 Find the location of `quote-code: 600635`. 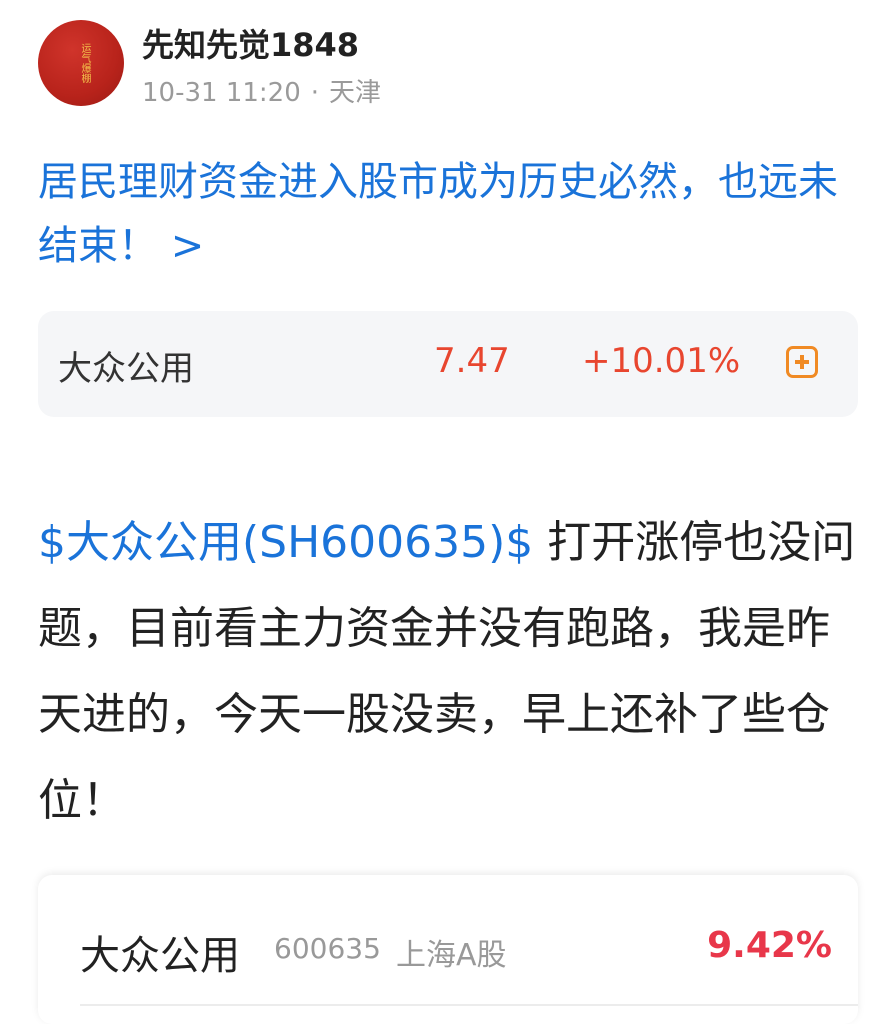

quote-code: 600635 is located at coordinates (327, 948).